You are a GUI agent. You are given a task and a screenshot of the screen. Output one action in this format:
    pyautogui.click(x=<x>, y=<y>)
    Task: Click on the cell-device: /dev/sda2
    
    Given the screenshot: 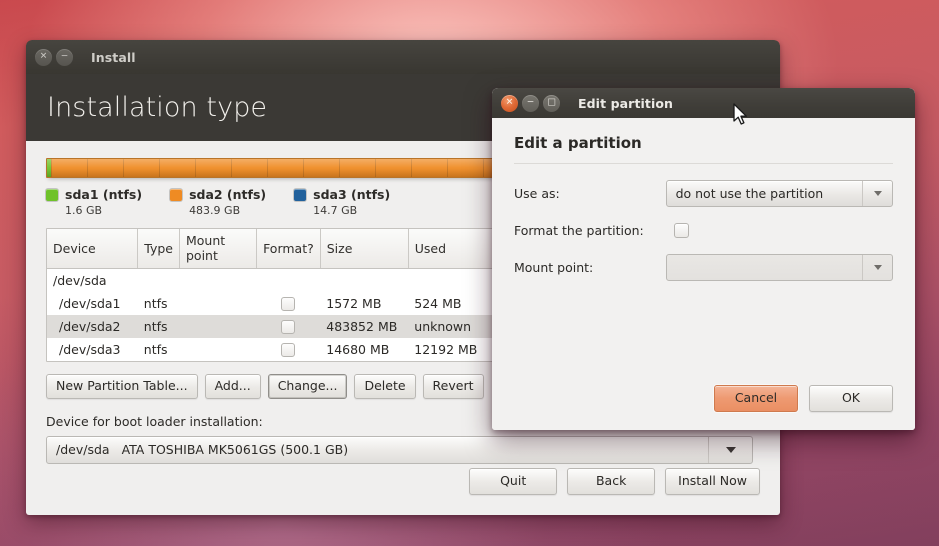 What is the action you would take?
    pyautogui.click(x=92, y=326)
    